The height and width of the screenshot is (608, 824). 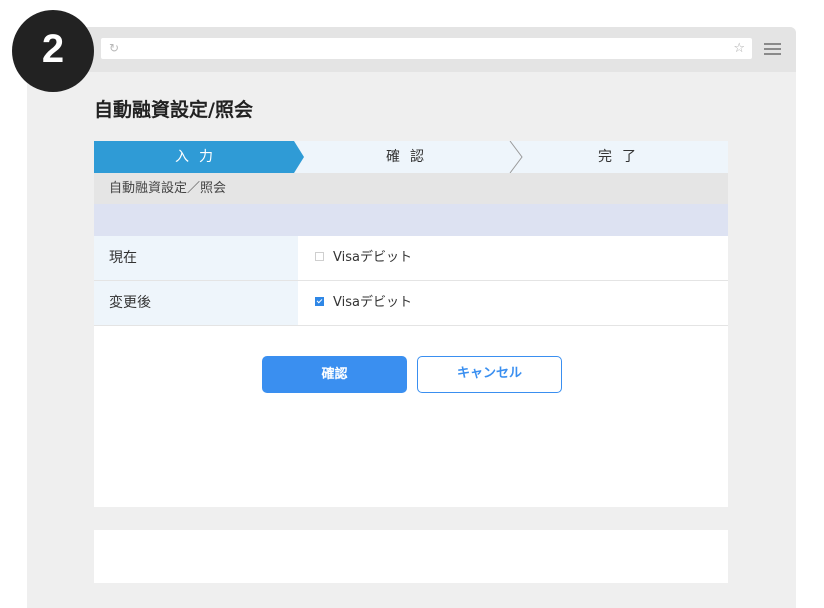 I want to click on step-complete: 完了, so click(x=622, y=157).